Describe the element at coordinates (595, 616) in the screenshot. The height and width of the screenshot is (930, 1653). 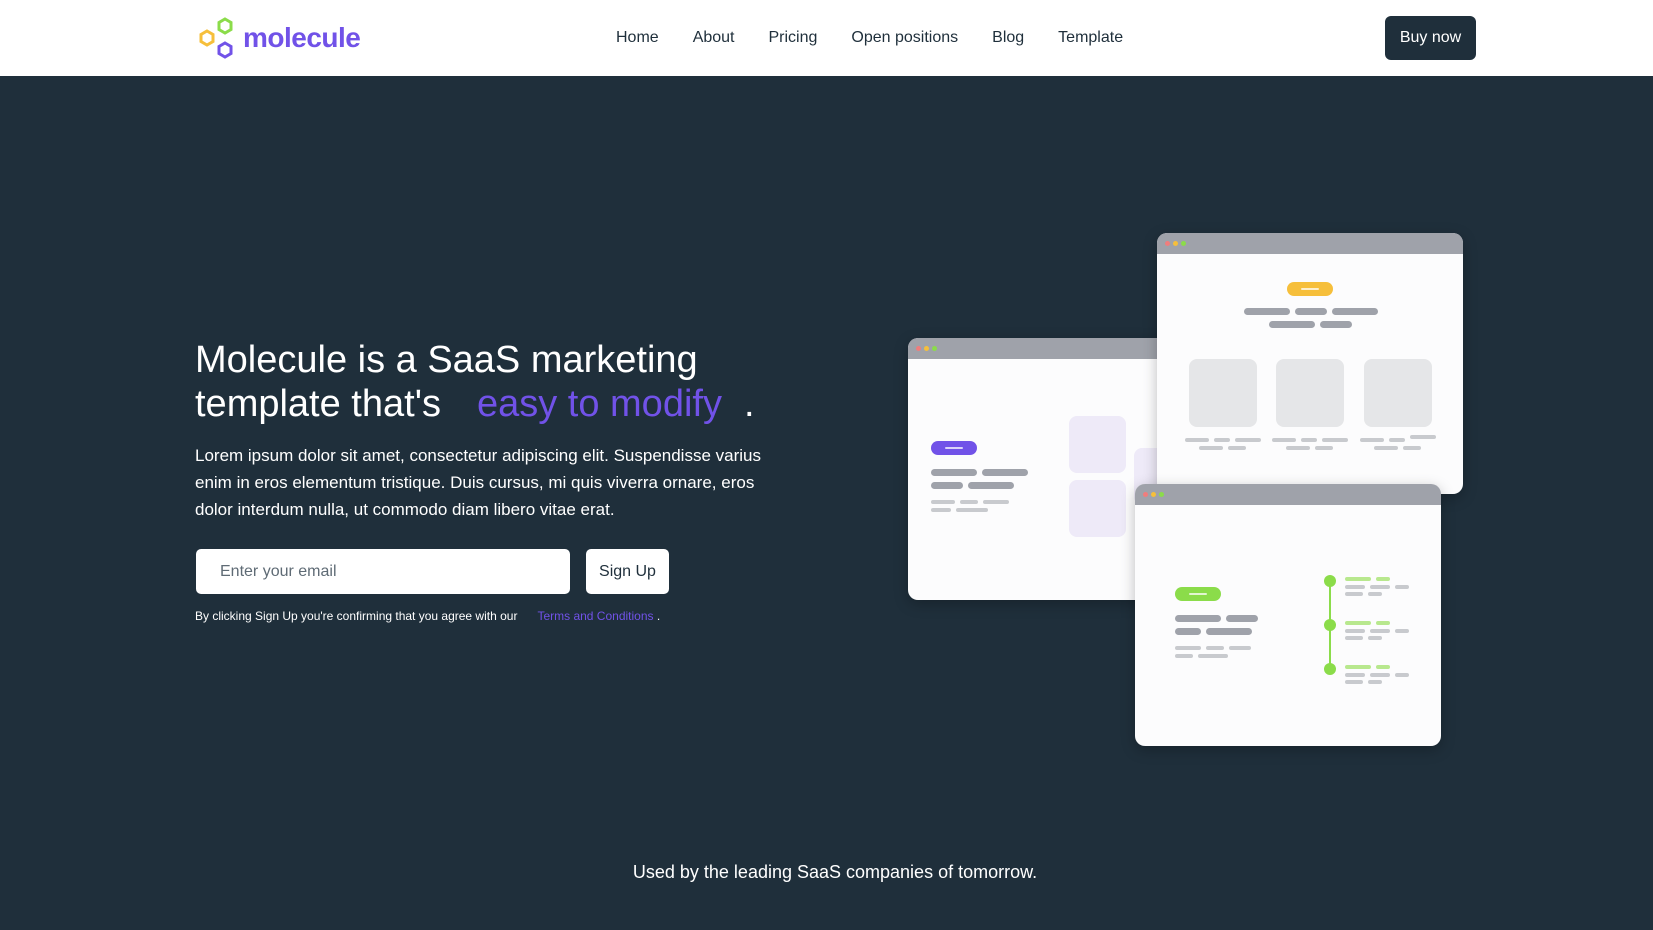
I see `terms-link: Terms and Conditions` at that location.